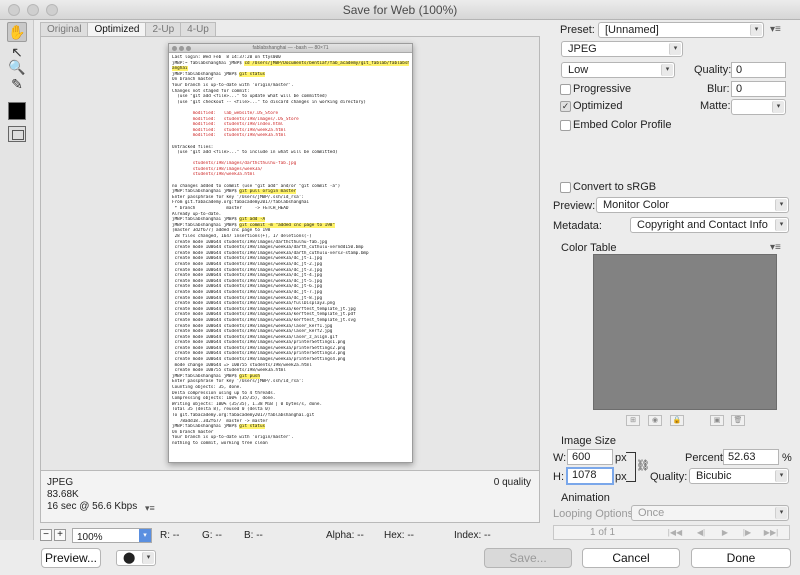 The width and height of the screenshot is (800, 575). Describe the element at coordinates (787, 458) in the screenshot. I see `percent-unit: %` at that location.